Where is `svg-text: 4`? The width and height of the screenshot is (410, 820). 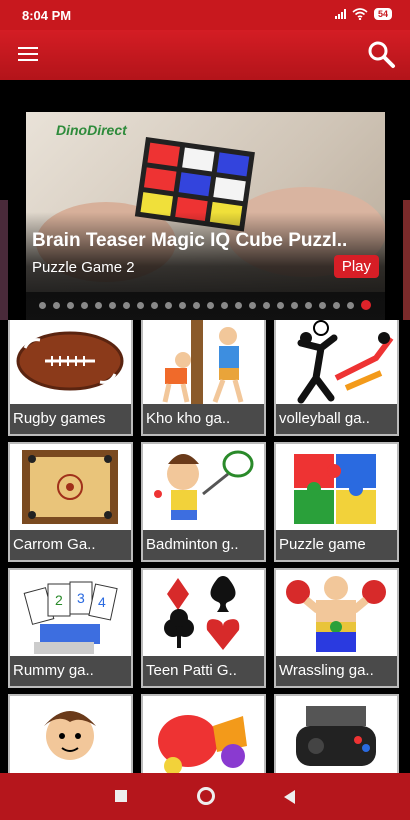
svg-text: 4 is located at coordinates (102, 602).